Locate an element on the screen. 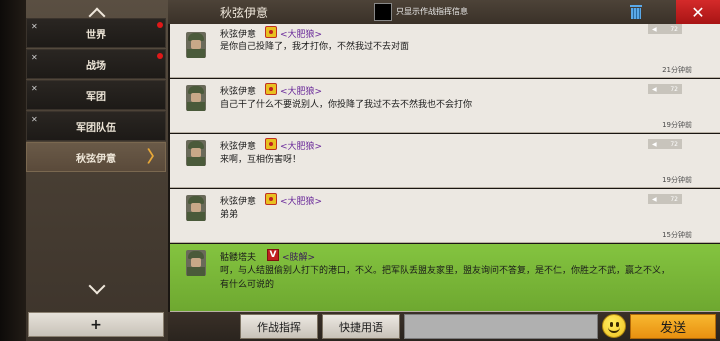 The height and width of the screenshot is (341, 720). chat-input-bar: 作战指挥 快捷用语 发送 is located at coordinates (444, 326).